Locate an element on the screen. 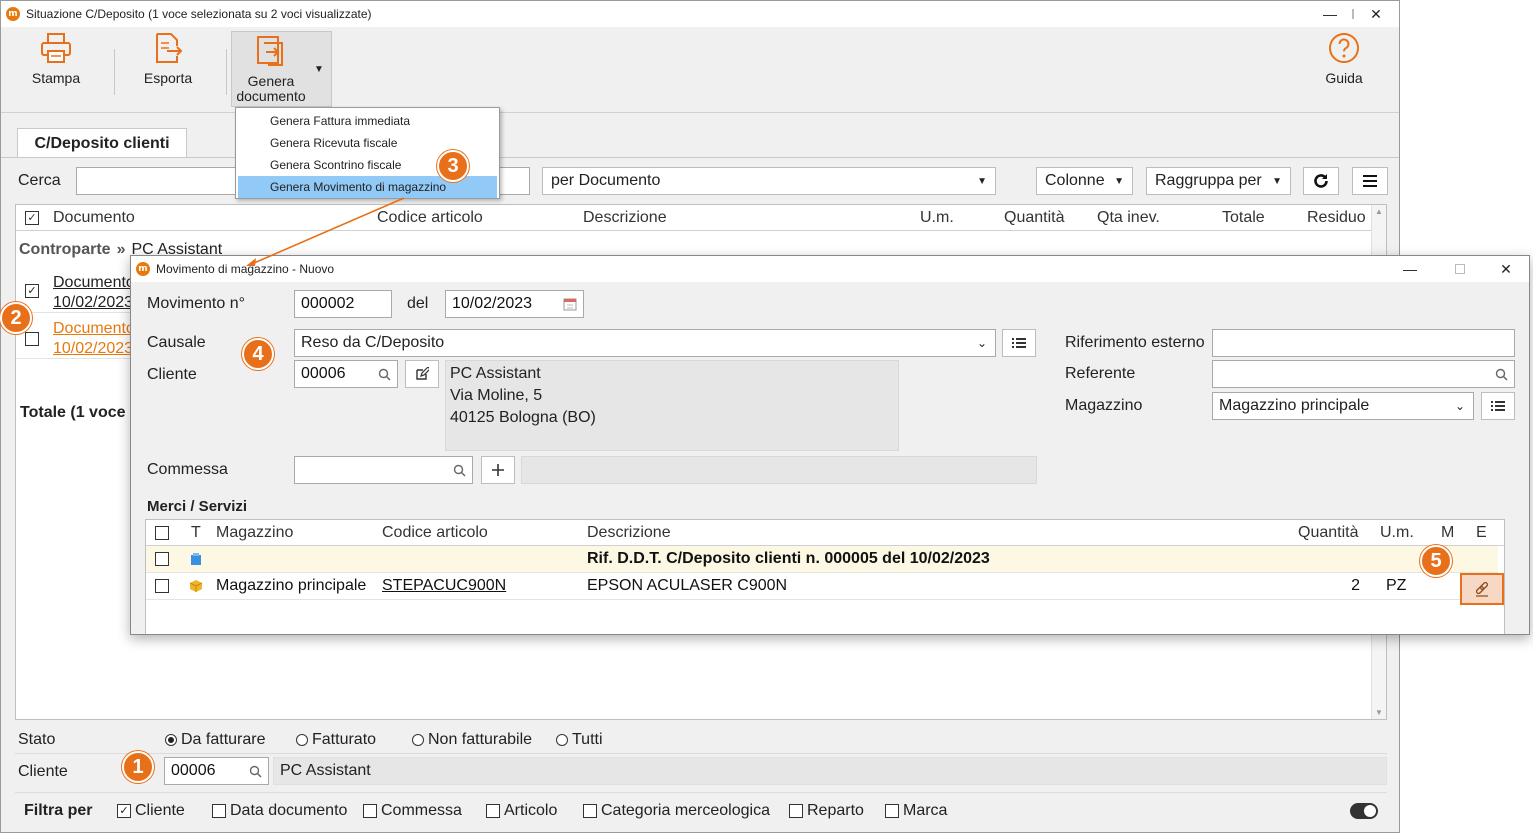 Image resolution: width=1533 pixels, height=833 pixels. filter-cliente: ✓ Cliente is located at coordinates (151, 811).